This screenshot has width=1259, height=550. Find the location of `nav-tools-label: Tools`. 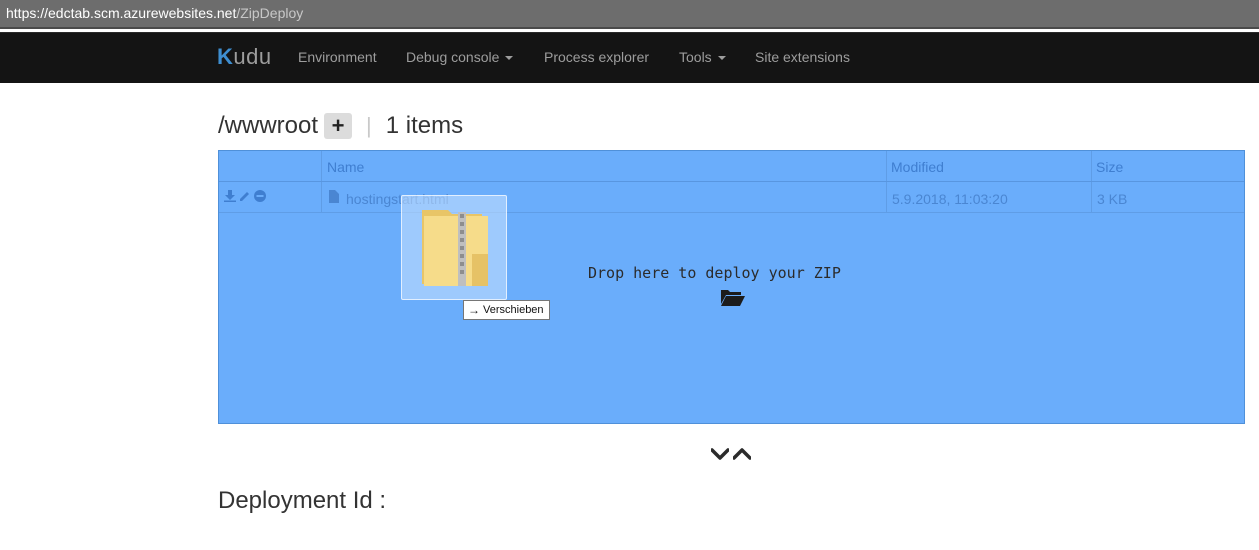

nav-tools-label: Tools is located at coordinates (695, 57).